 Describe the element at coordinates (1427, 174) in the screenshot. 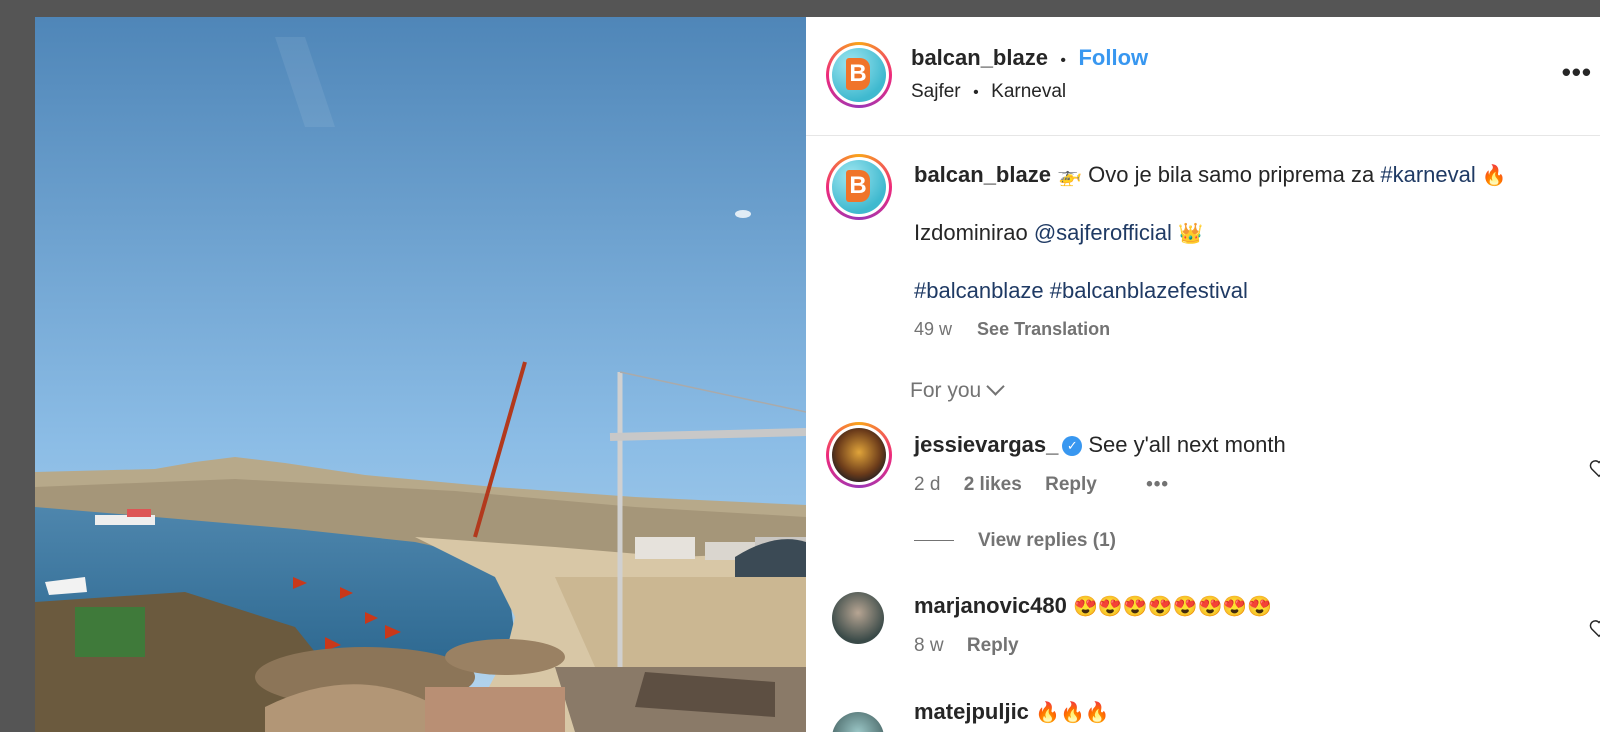

I see `hashtag-link: #karneval` at that location.